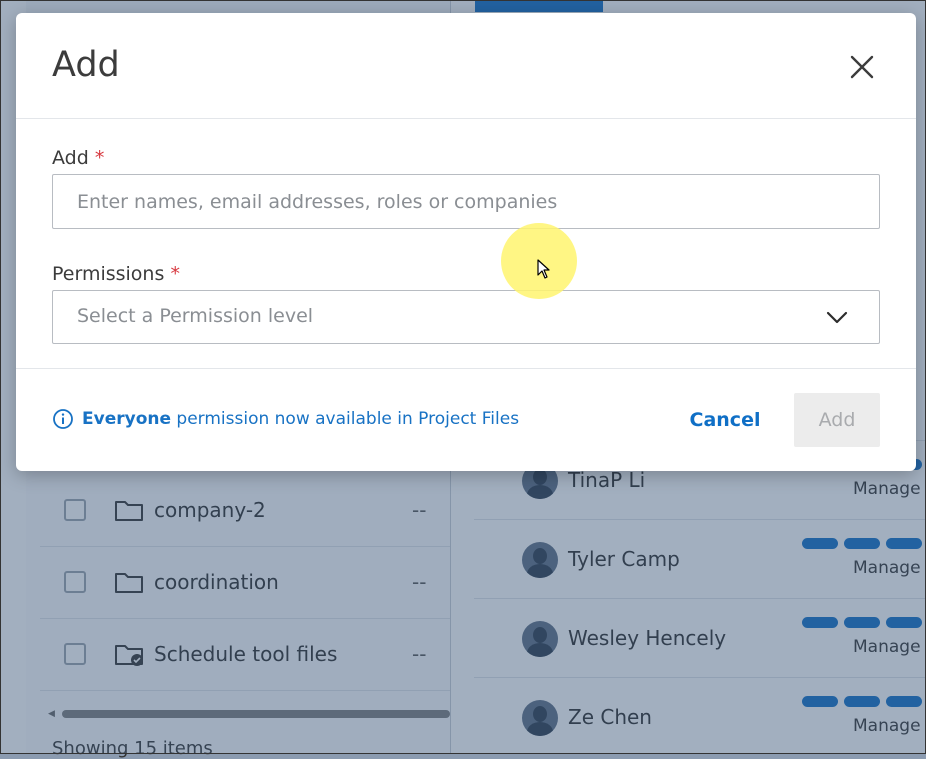  I want to click on dialog-title: Add, so click(86, 65).